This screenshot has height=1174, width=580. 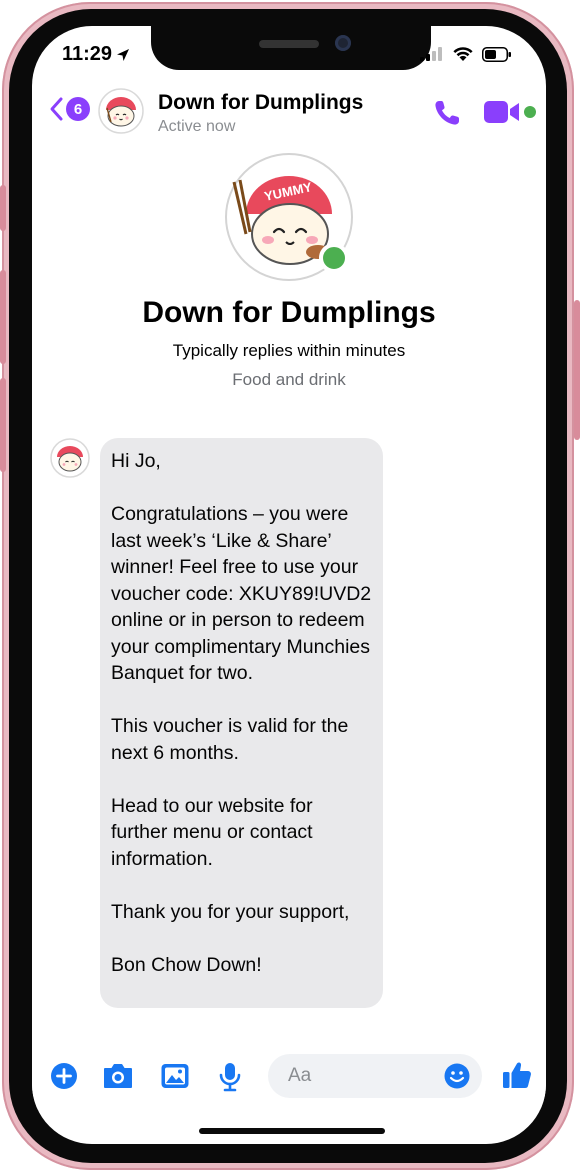 What do you see at coordinates (3, 317) in the screenshot?
I see `volume-up-button` at bounding box center [3, 317].